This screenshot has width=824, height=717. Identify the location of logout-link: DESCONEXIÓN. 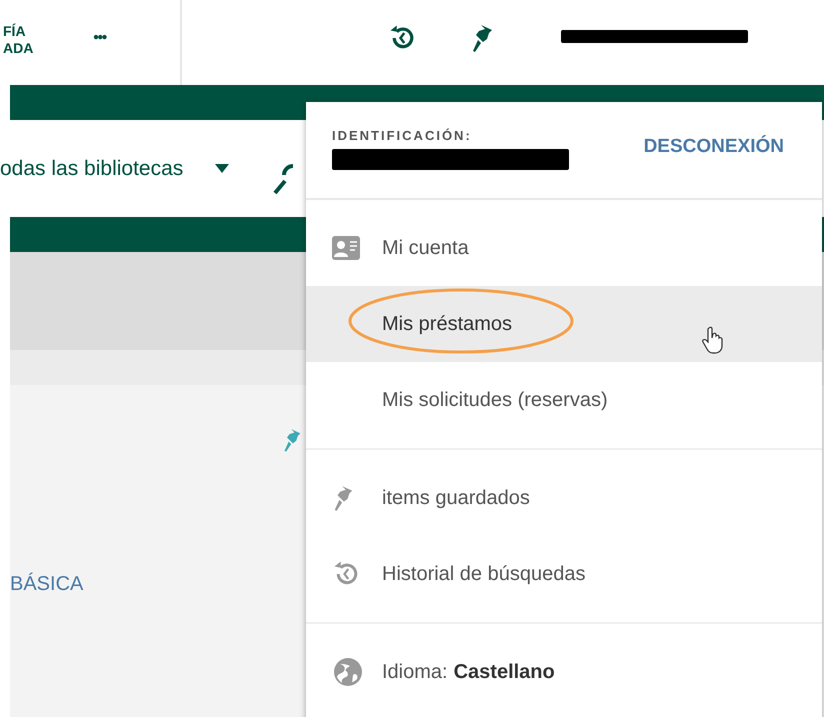
(714, 147).